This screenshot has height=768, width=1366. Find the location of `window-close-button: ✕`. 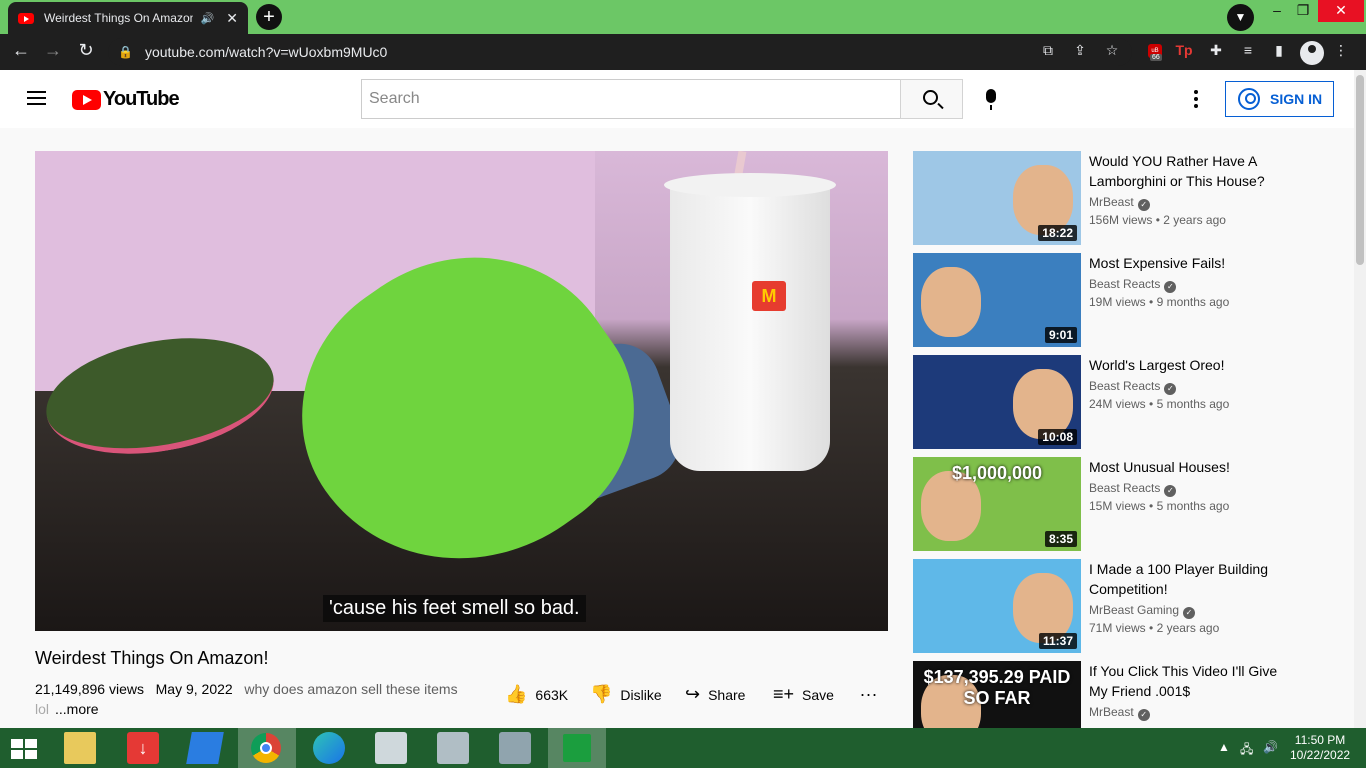

window-close-button: ✕ is located at coordinates (1341, 11).